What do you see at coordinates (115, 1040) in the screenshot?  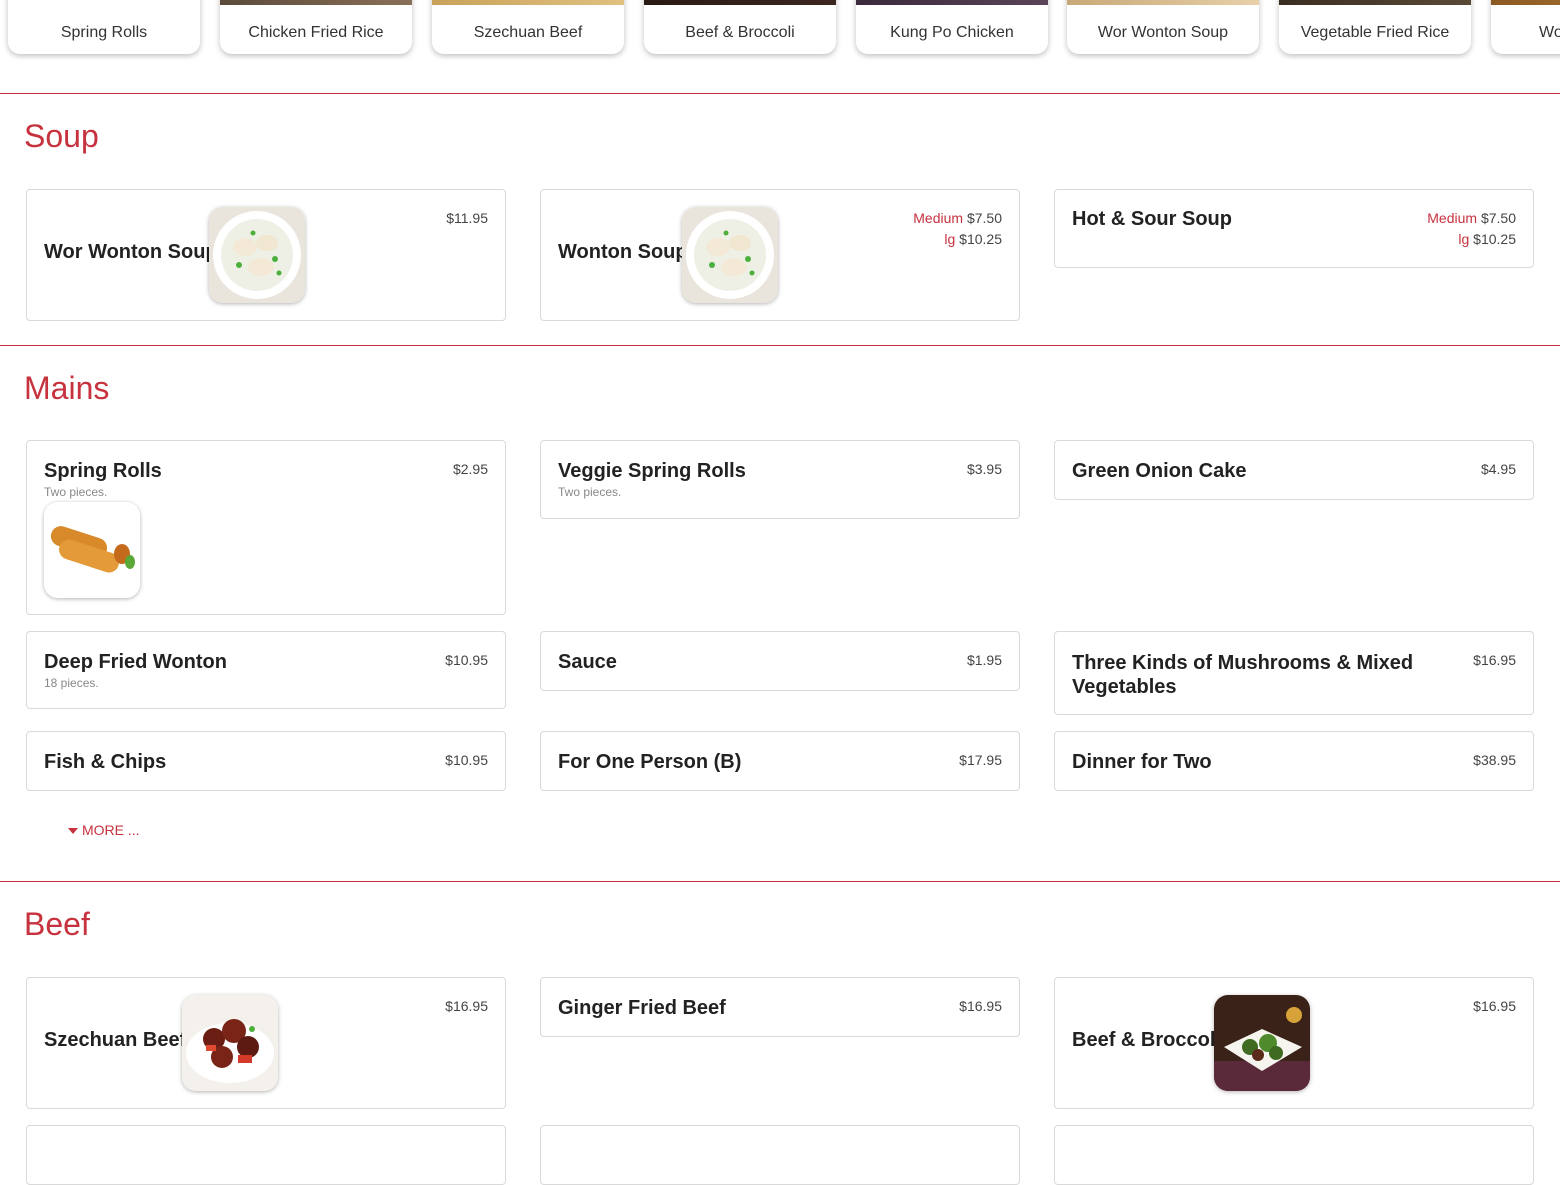 I see `menu-item-name: Szechuan Beef` at bounding box center [115, 1040].